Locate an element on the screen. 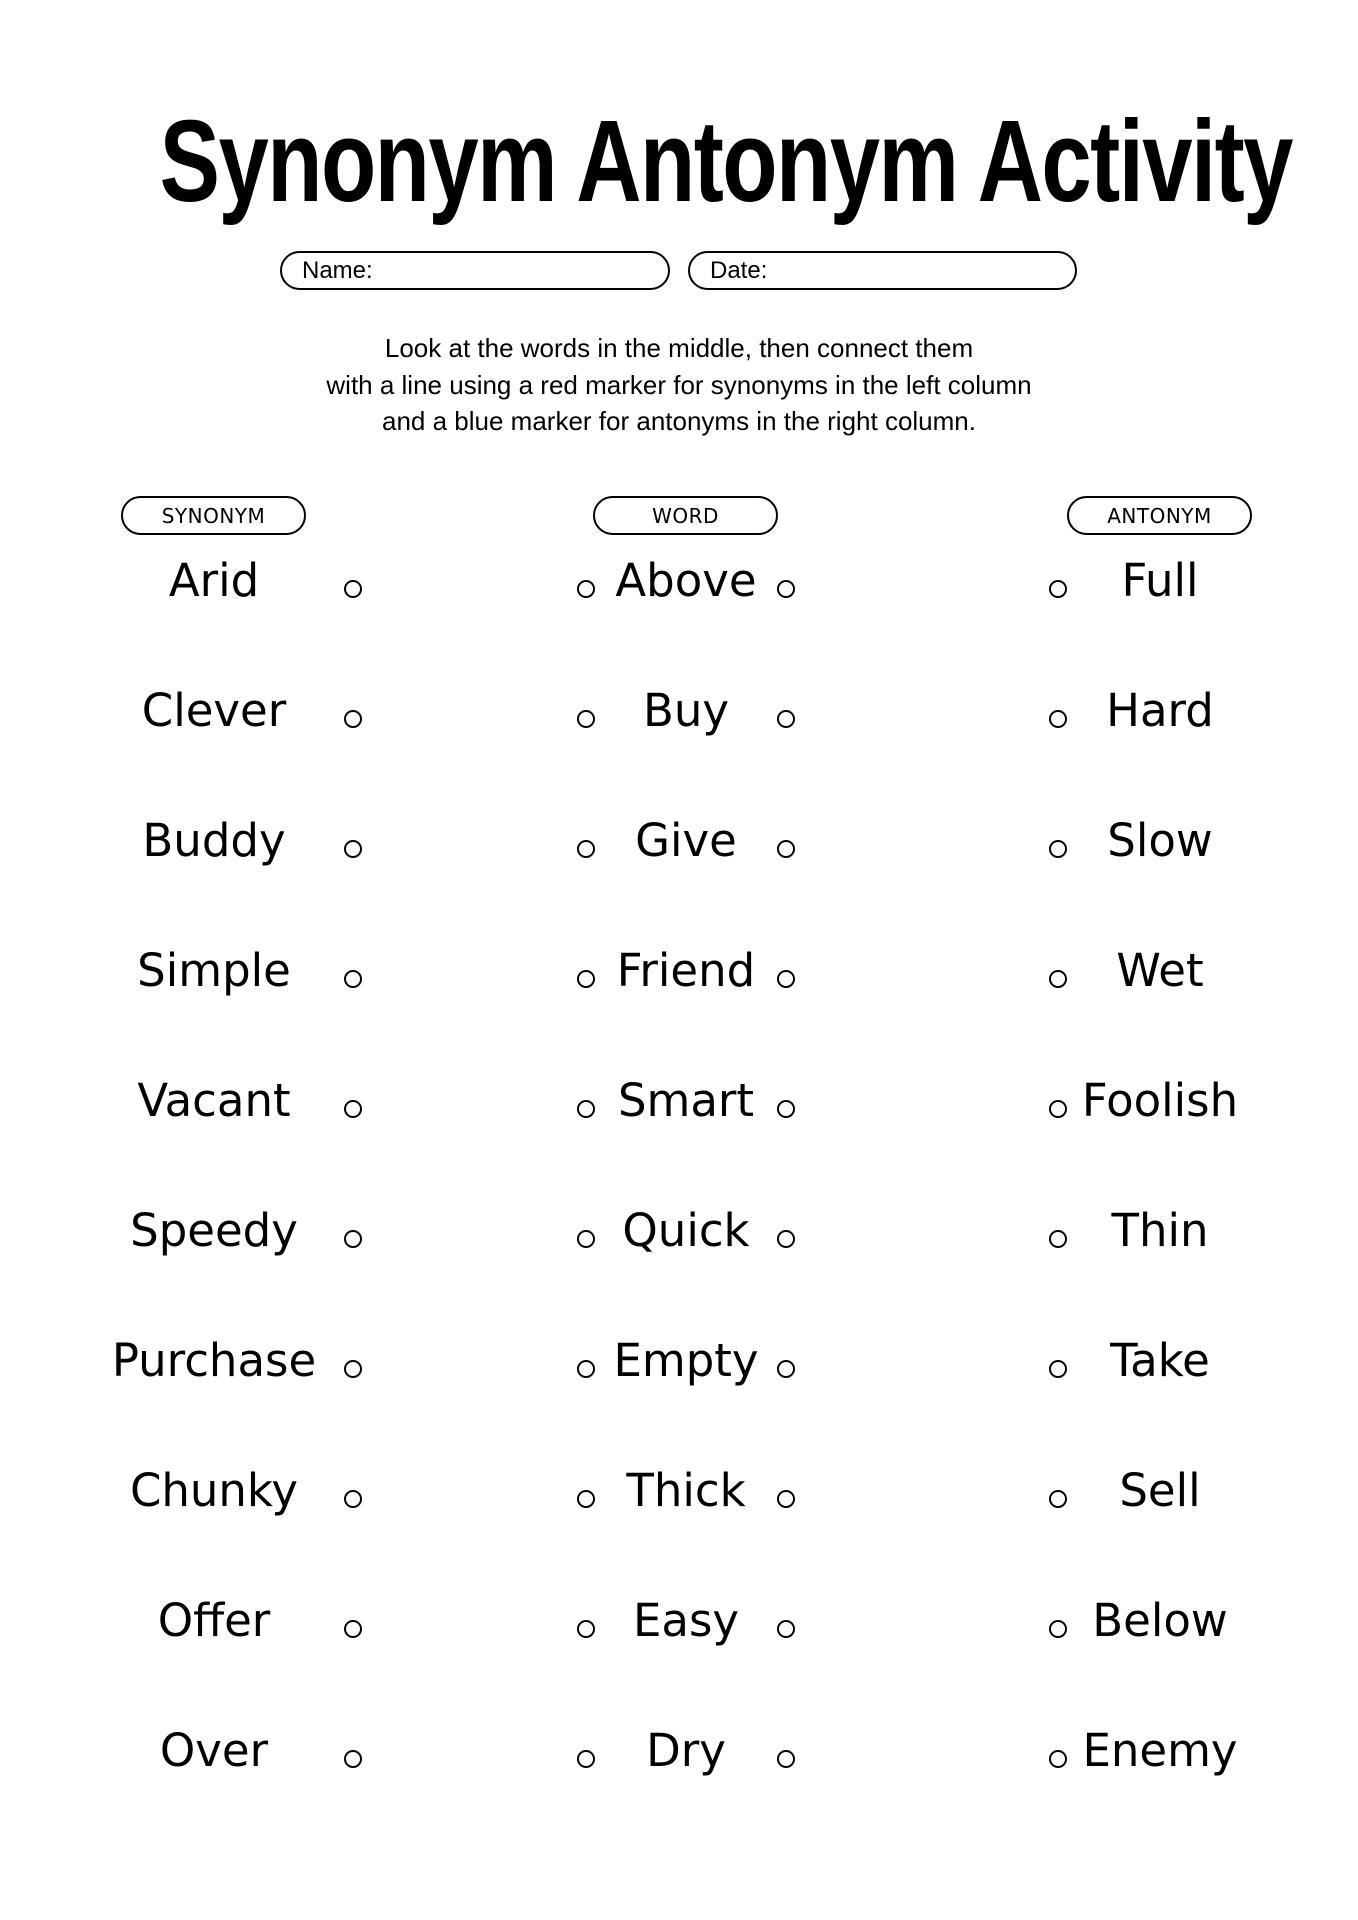  name-field: Name: is located at coordinates (475, 270).